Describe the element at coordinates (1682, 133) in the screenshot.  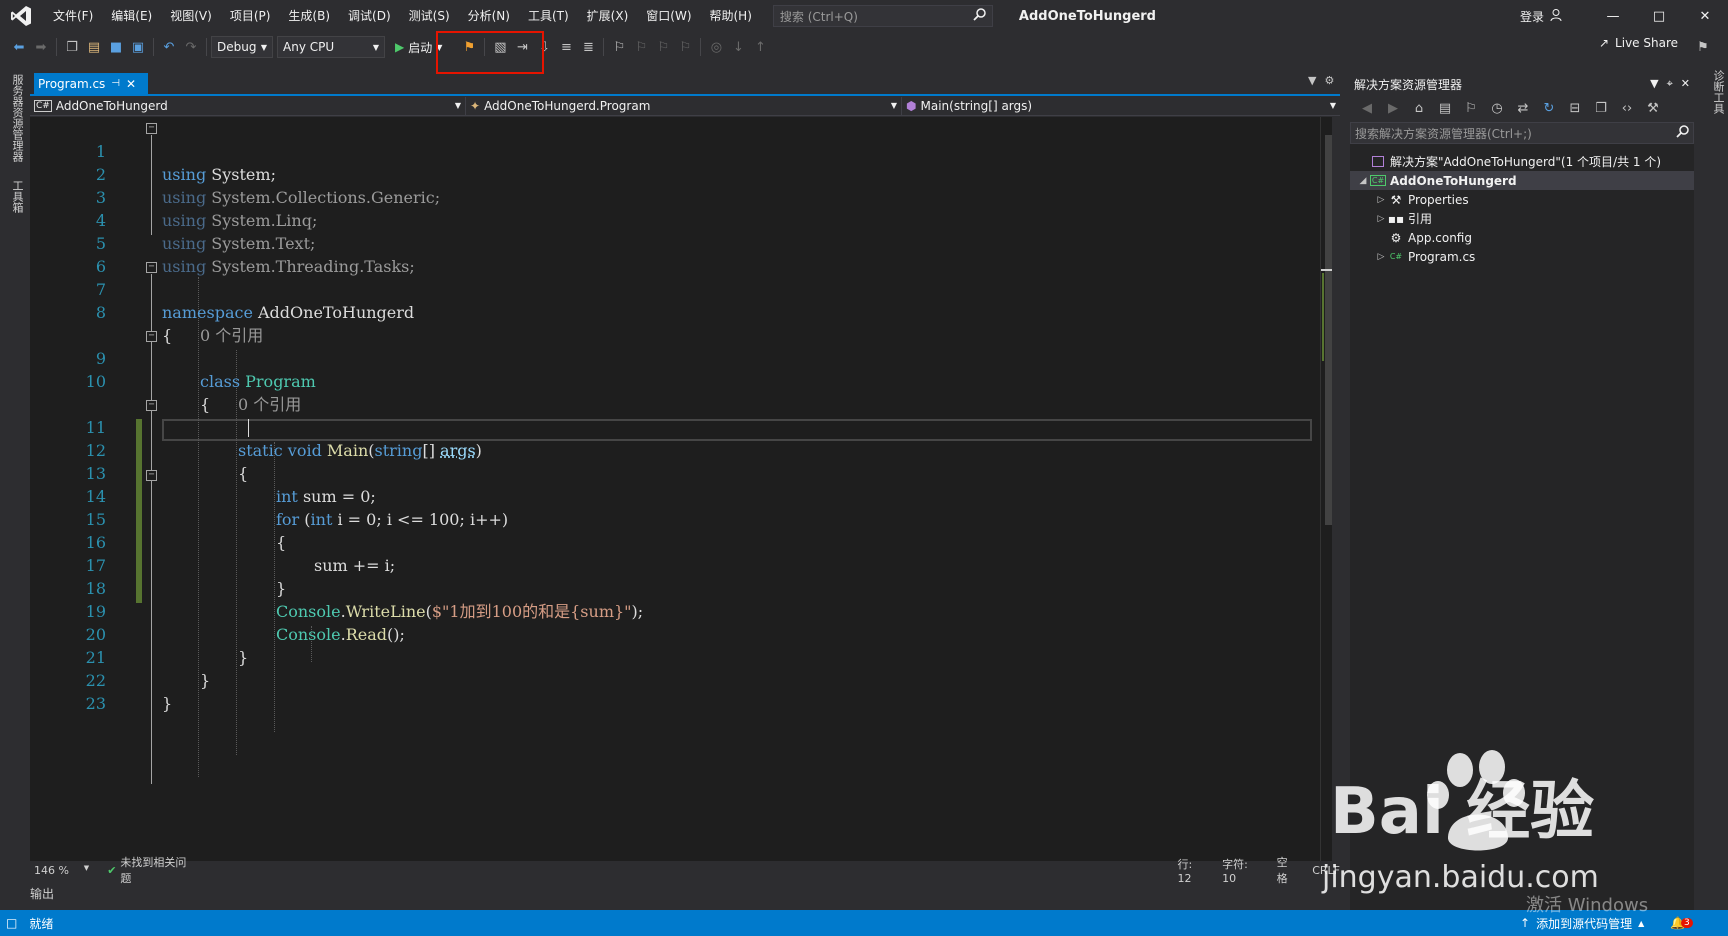
I see `search-icon` at that location.